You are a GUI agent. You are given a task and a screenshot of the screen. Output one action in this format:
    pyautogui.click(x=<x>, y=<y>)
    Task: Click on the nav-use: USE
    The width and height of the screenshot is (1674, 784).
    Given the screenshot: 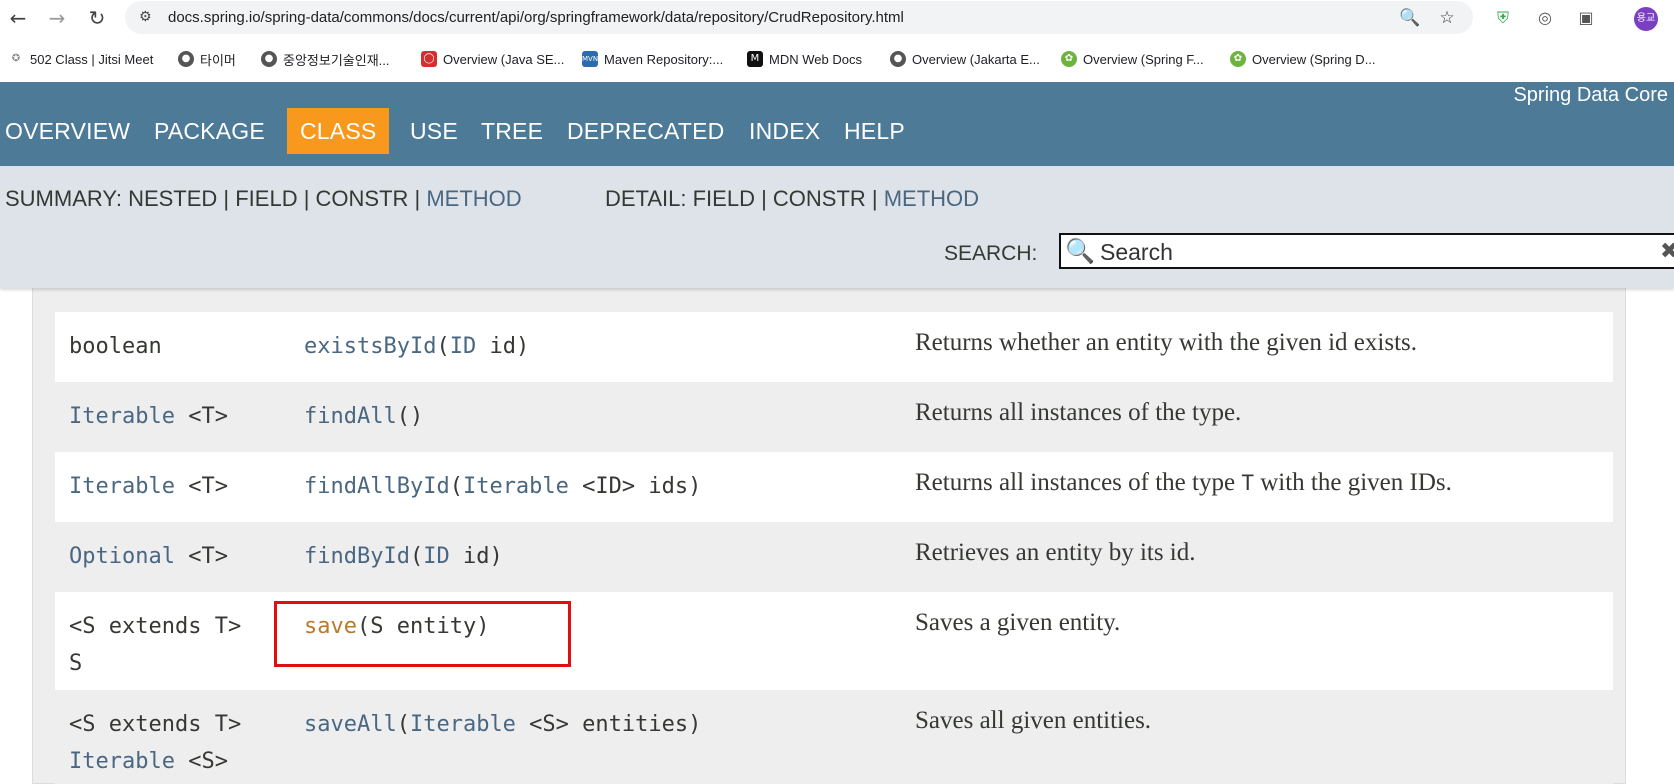 What is the action you would take?
    pyautogui.click(x=434, y=131)
    